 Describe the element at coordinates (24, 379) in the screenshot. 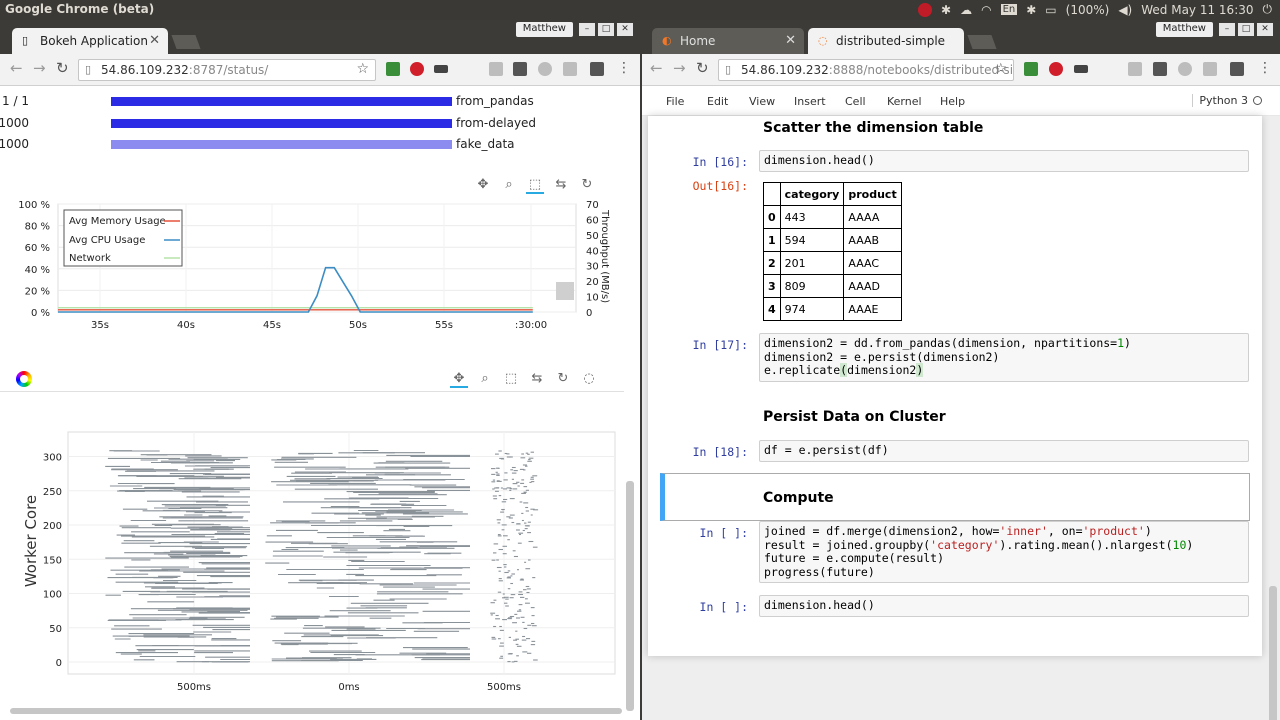

I see `bokeh-logo-icon` at that location.